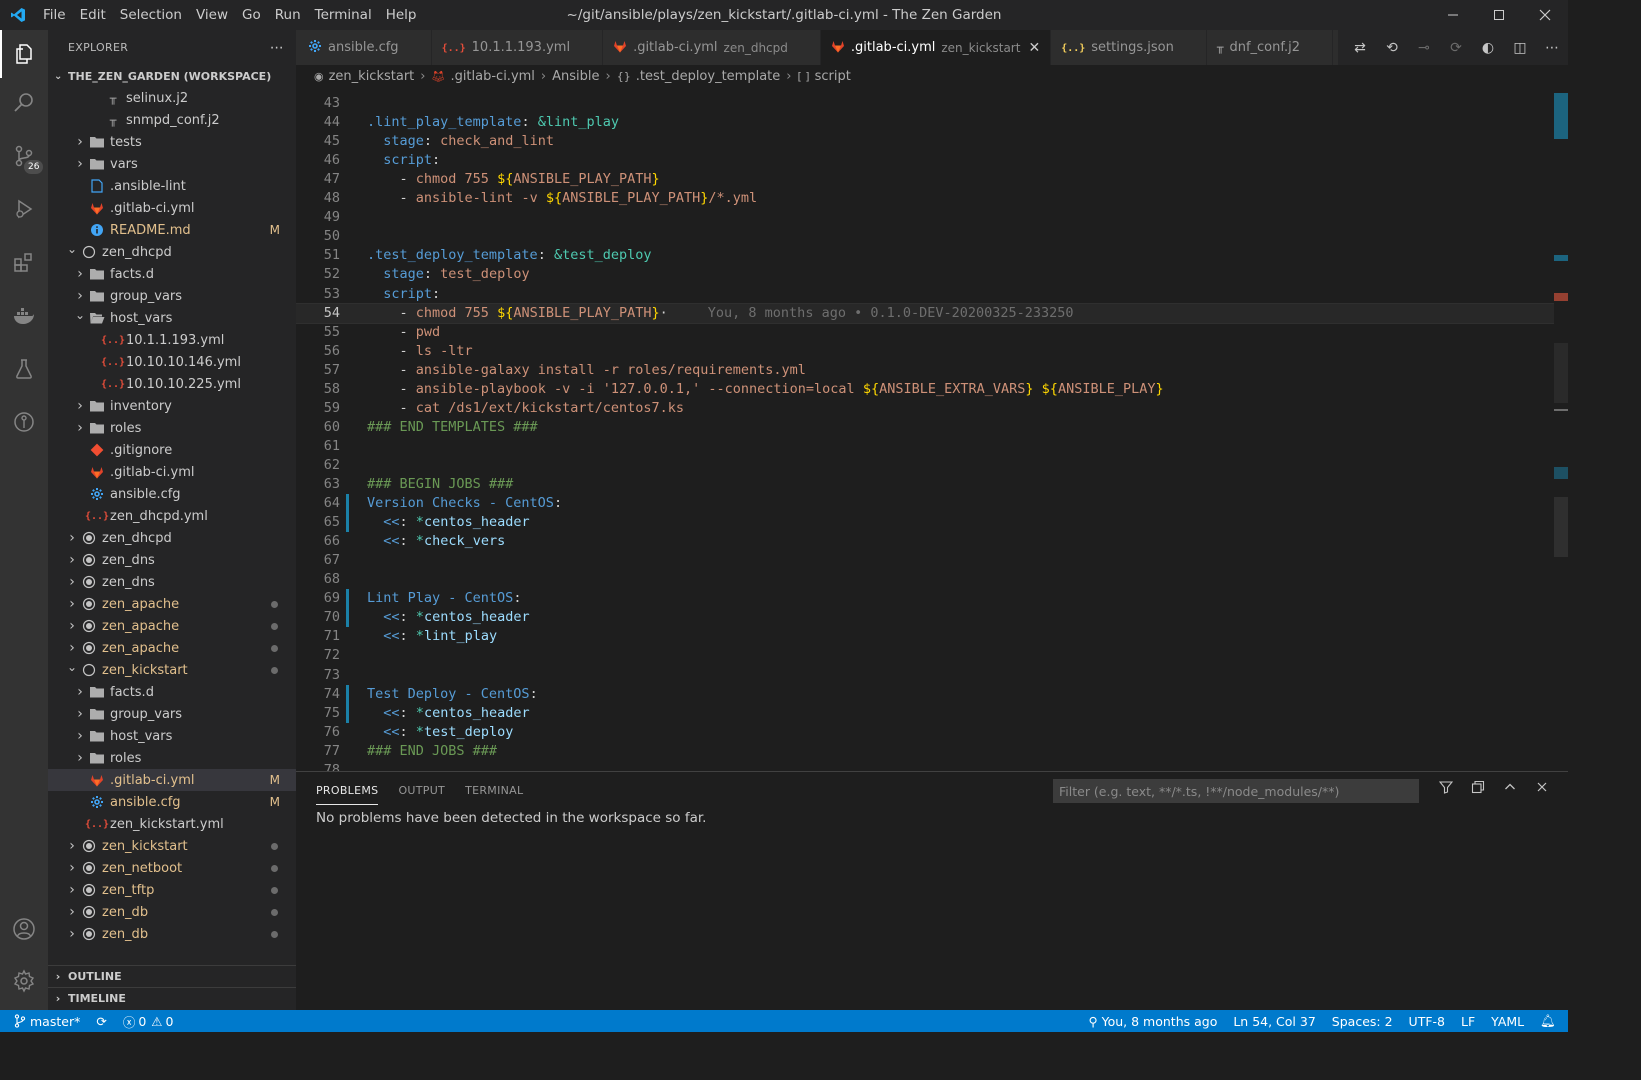 The width and height of the screenshot is (1641, 1080). Describe the element at coordinates (925, 427) in the screenshot. I see `code-line: 60 ### END TEMPLATES ###` at that location.